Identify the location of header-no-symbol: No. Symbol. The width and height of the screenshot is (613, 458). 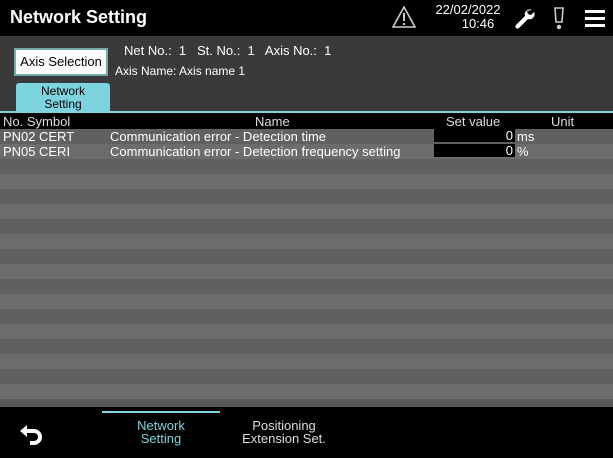
(37, 121).